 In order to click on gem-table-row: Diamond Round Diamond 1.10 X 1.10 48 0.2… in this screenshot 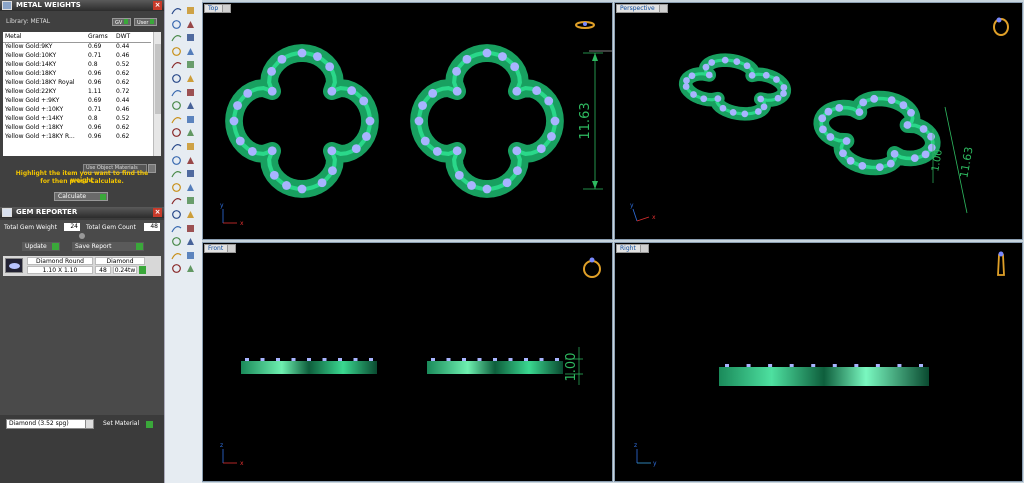, I will do `click(82, 266)`.